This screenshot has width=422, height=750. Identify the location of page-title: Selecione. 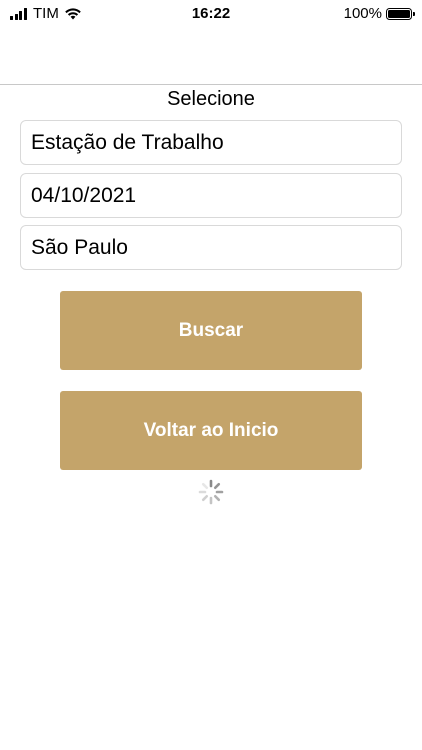
(211, 99).